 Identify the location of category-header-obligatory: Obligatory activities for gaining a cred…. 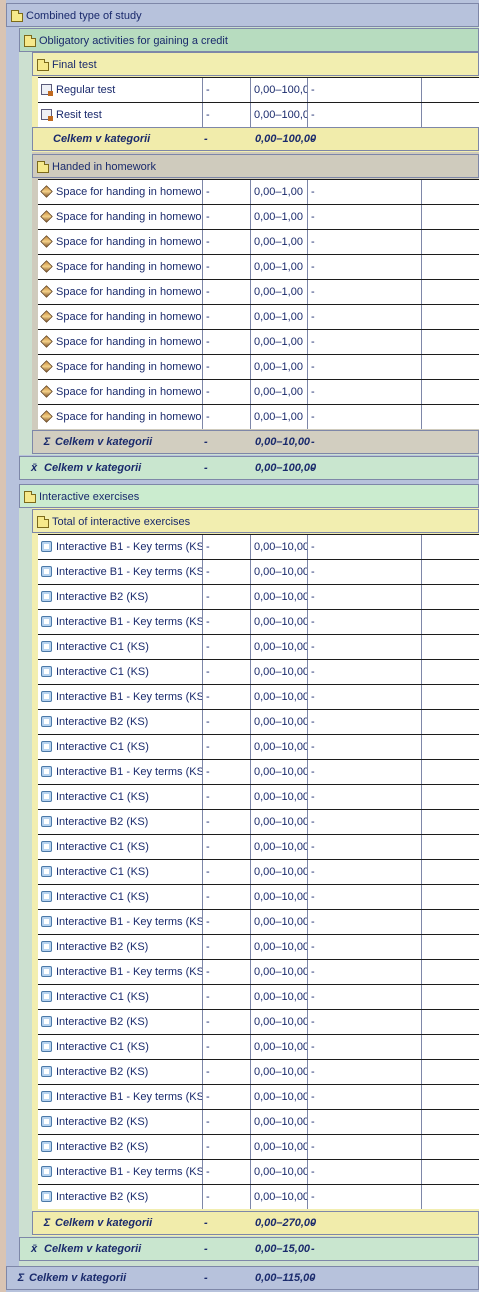
(249, 40).